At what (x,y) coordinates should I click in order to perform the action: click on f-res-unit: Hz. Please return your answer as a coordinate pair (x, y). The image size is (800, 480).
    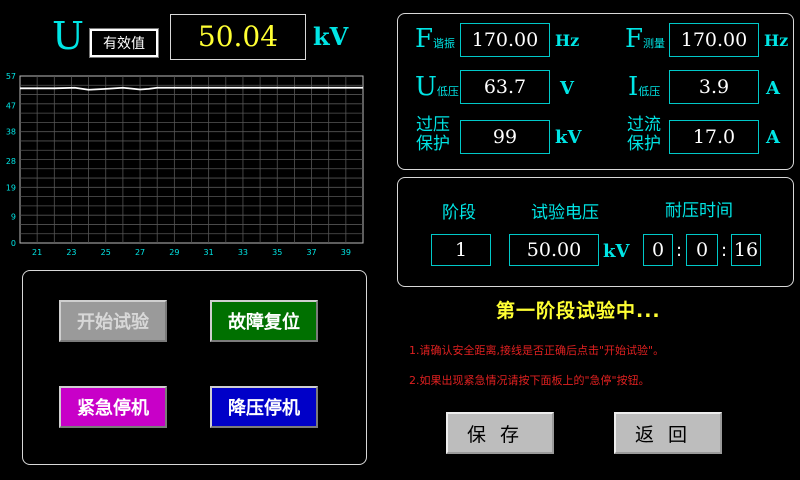
    Looking at the image, I should click on (567, 40).